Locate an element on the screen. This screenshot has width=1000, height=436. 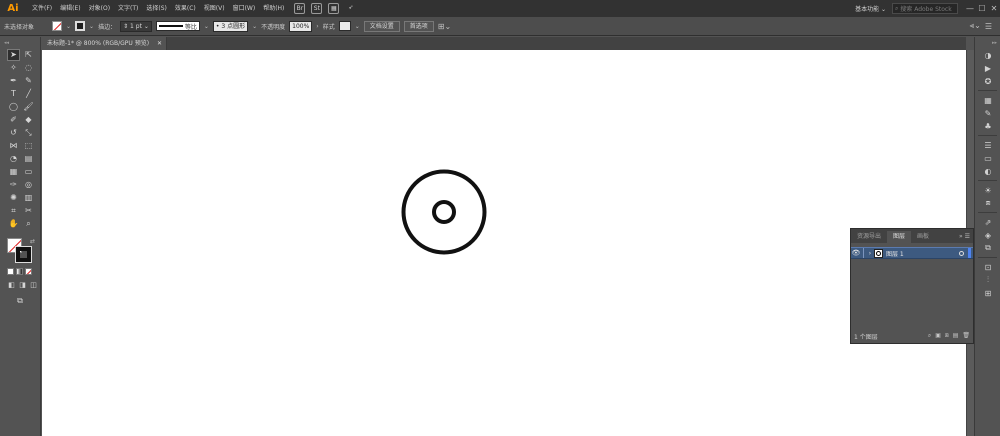
bridge-icon: Br is located at coordinates (300, 8).